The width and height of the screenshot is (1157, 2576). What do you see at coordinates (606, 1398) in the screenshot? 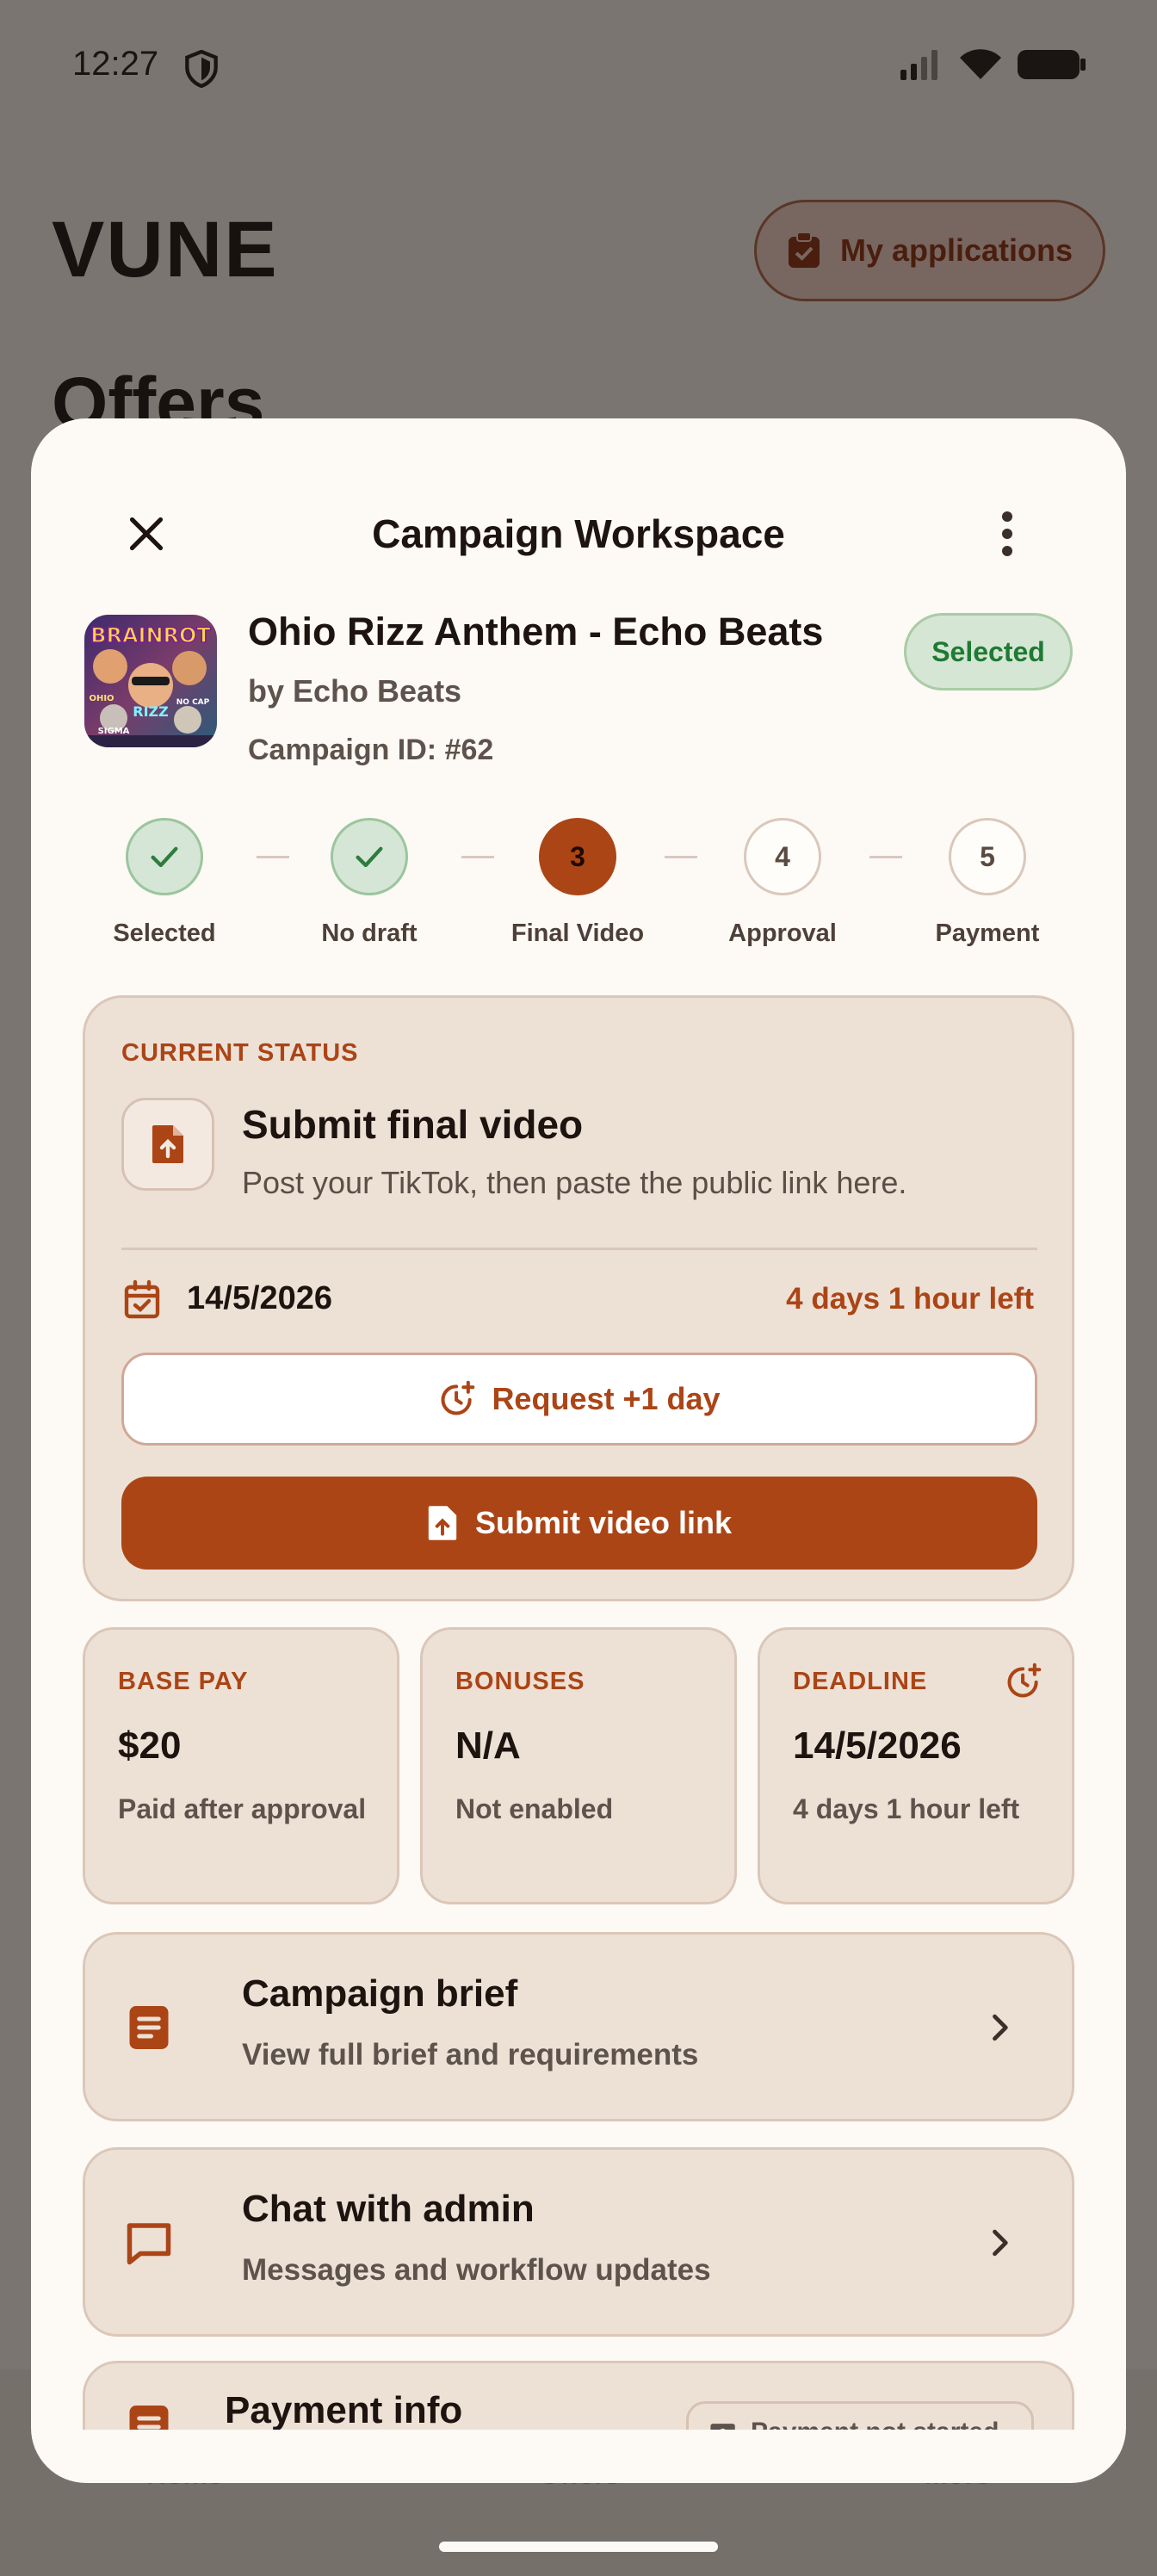
I see `request-extension-label: Request +1 day` at bounding box center [606, 1398].